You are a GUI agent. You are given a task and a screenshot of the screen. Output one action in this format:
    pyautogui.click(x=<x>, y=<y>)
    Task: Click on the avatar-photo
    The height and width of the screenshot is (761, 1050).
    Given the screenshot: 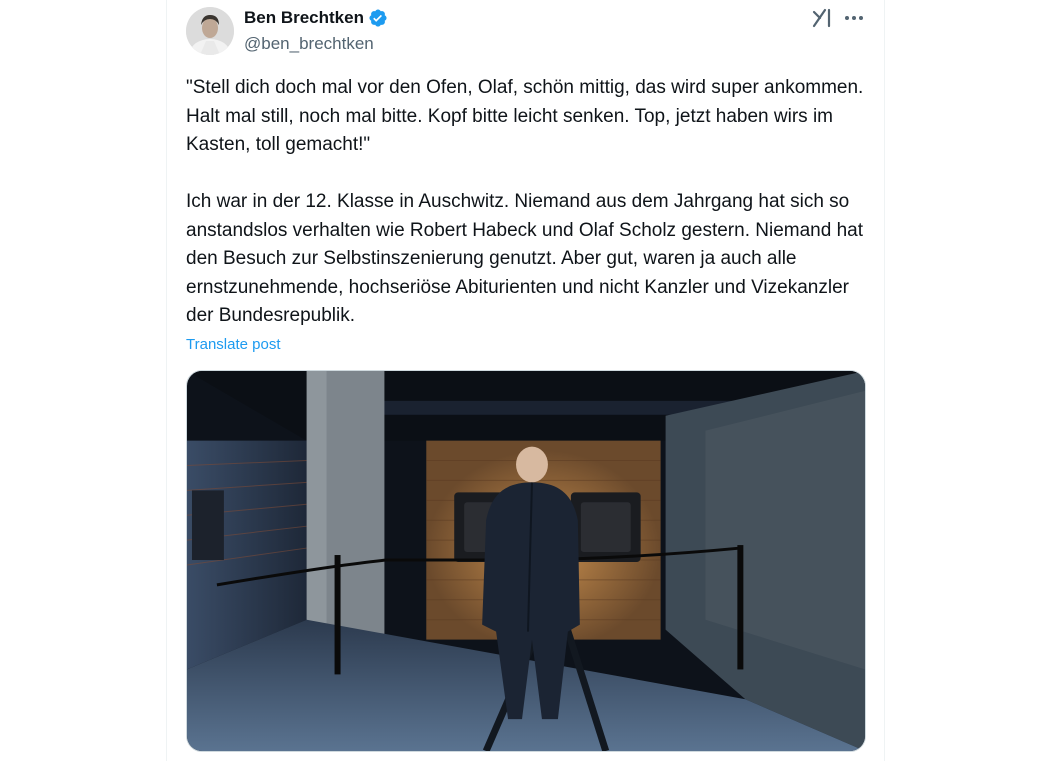 What is the action you would take?
    pyautogui.click(x=210, y=31)
    